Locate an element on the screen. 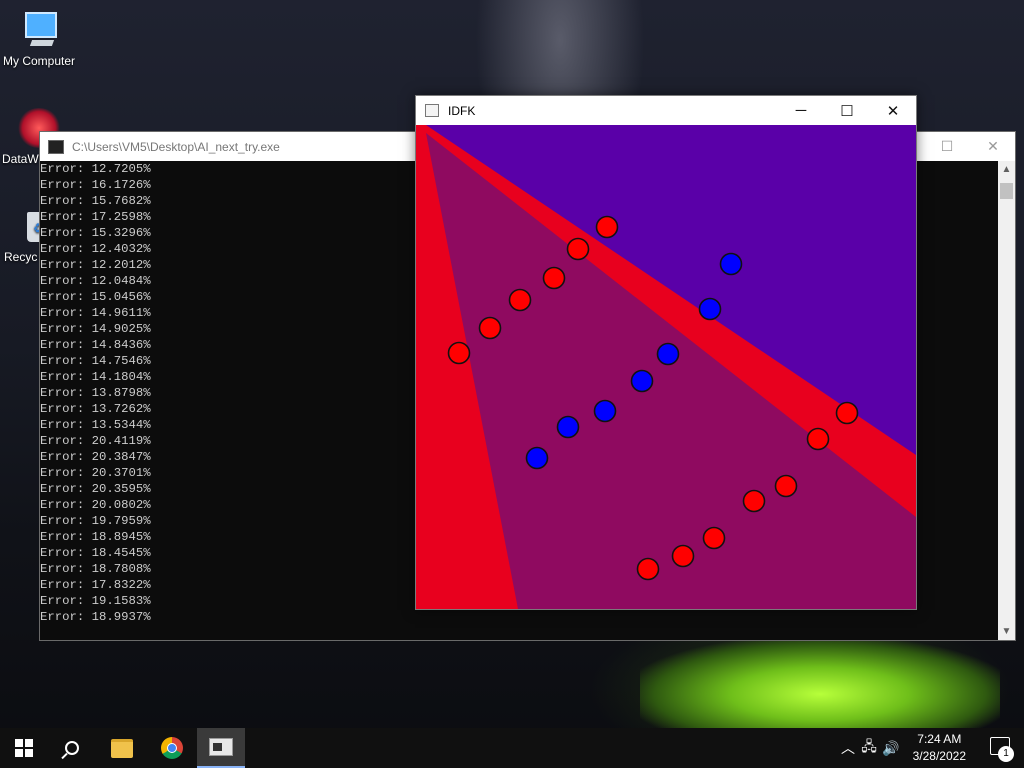 This screenshot has width=1024, height=768. console-line: Error: 18.9937% is located at coordinates (95, 617).